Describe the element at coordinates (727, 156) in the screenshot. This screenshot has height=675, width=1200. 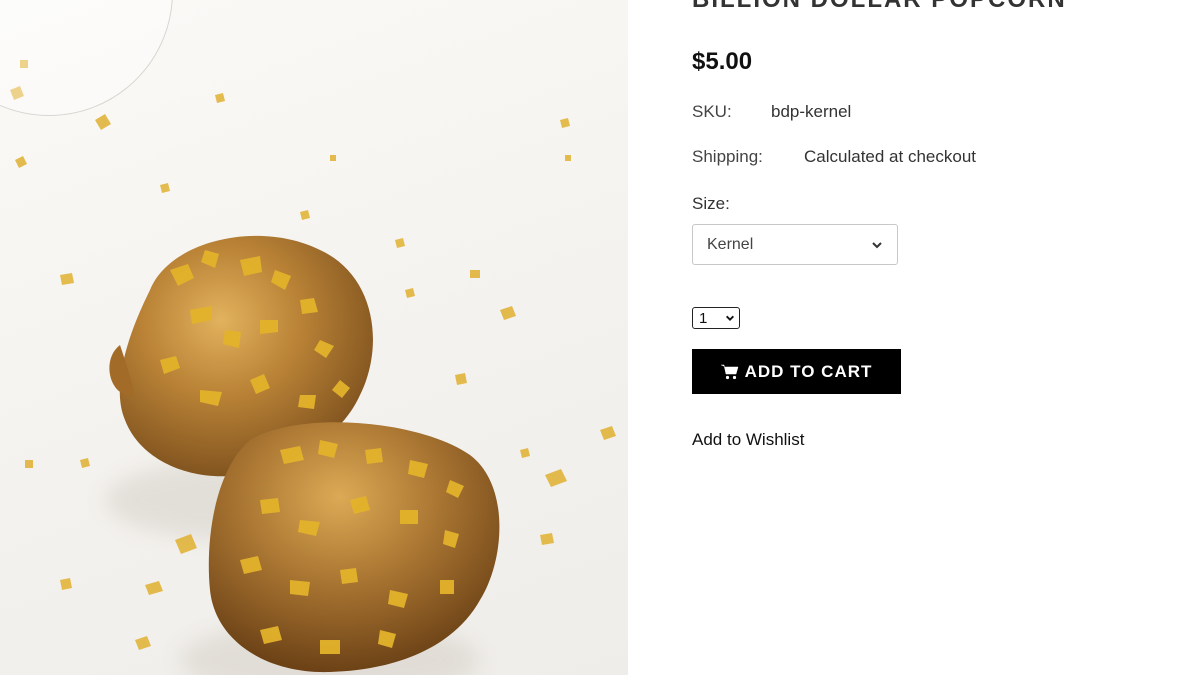
I see `shipping-label: Shipping:` at that location.